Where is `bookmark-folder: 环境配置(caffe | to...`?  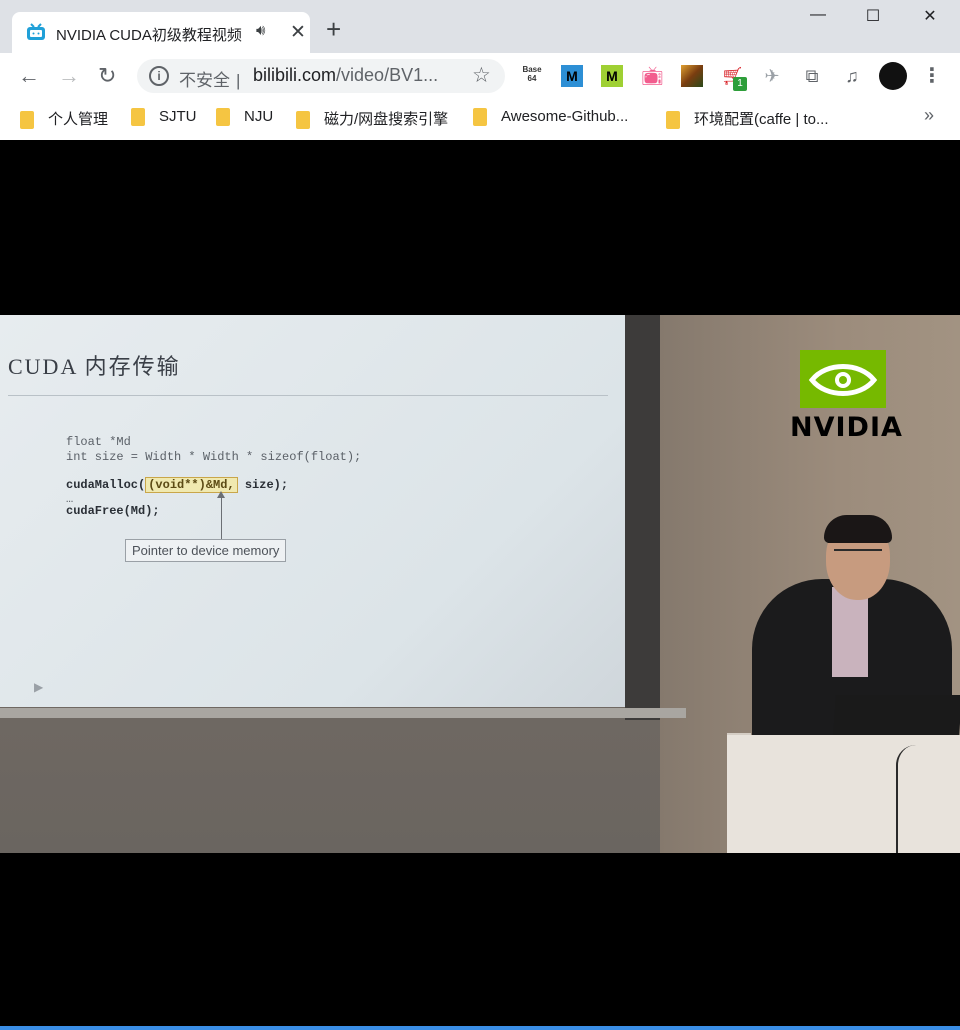 bookmark-folder: 环境配置(caffe | to... is located at coordinates (747, 119).